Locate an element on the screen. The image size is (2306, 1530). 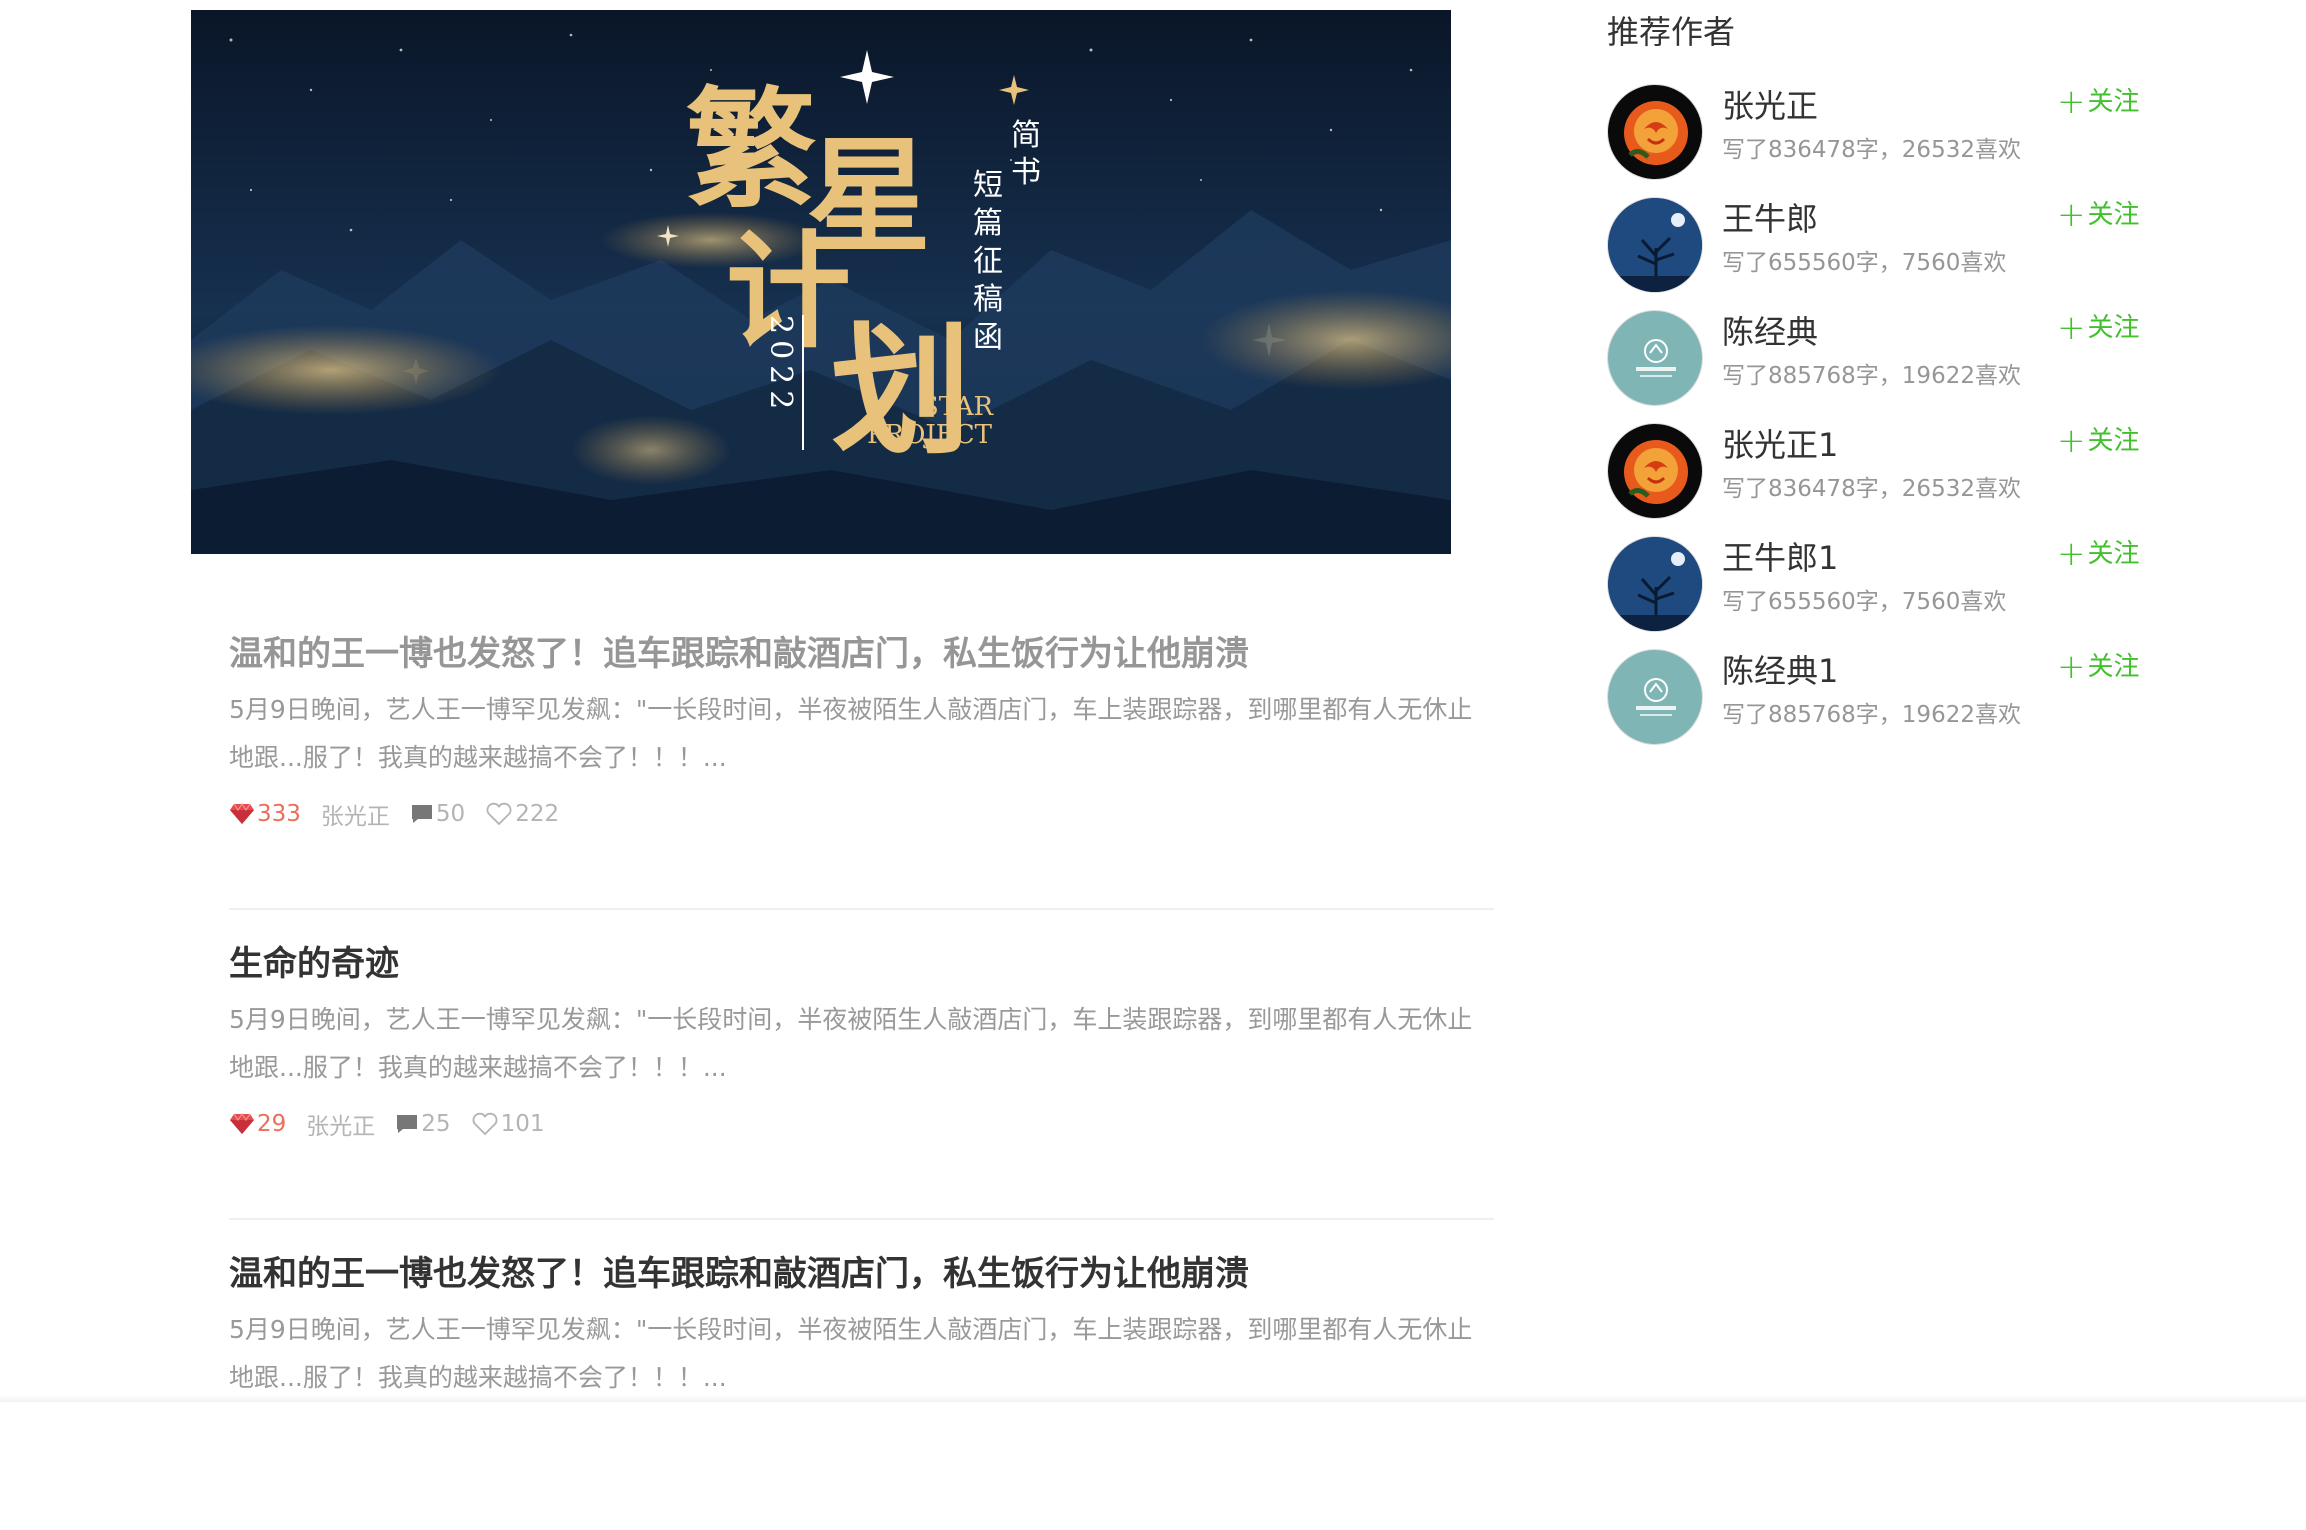
banner-subtitle-char-3: 征 is located at coordinates (988, 261).